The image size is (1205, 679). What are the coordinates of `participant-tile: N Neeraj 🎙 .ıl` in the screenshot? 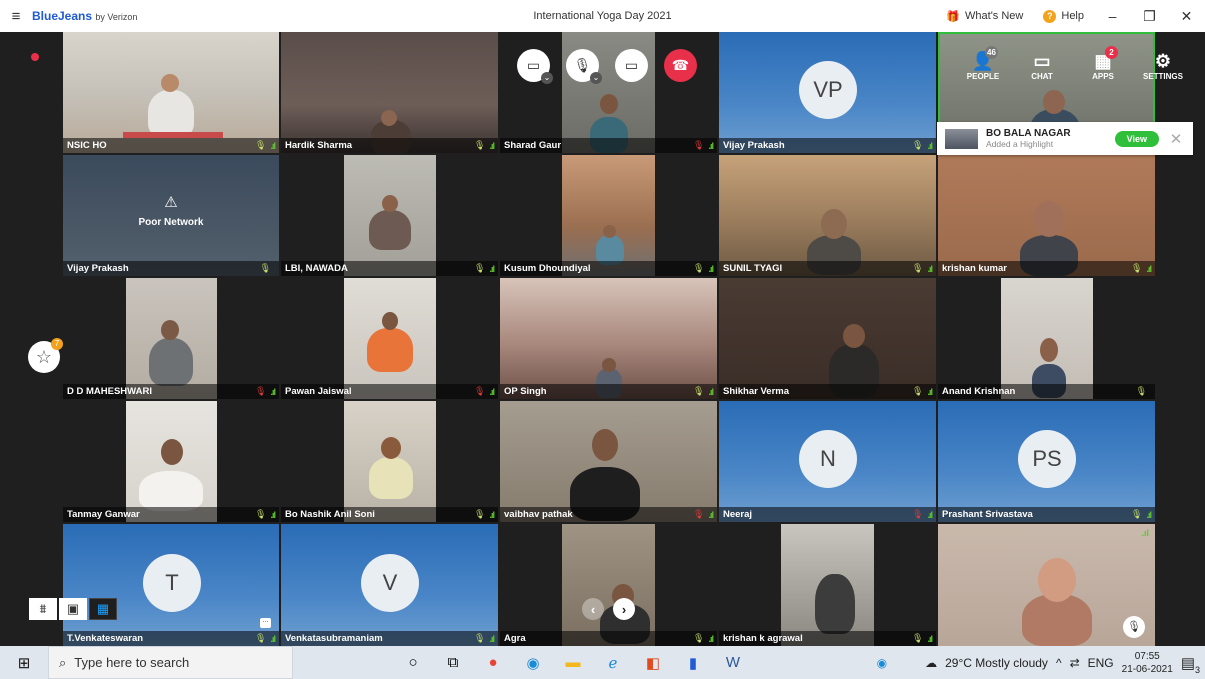 It's located at (827, 461).